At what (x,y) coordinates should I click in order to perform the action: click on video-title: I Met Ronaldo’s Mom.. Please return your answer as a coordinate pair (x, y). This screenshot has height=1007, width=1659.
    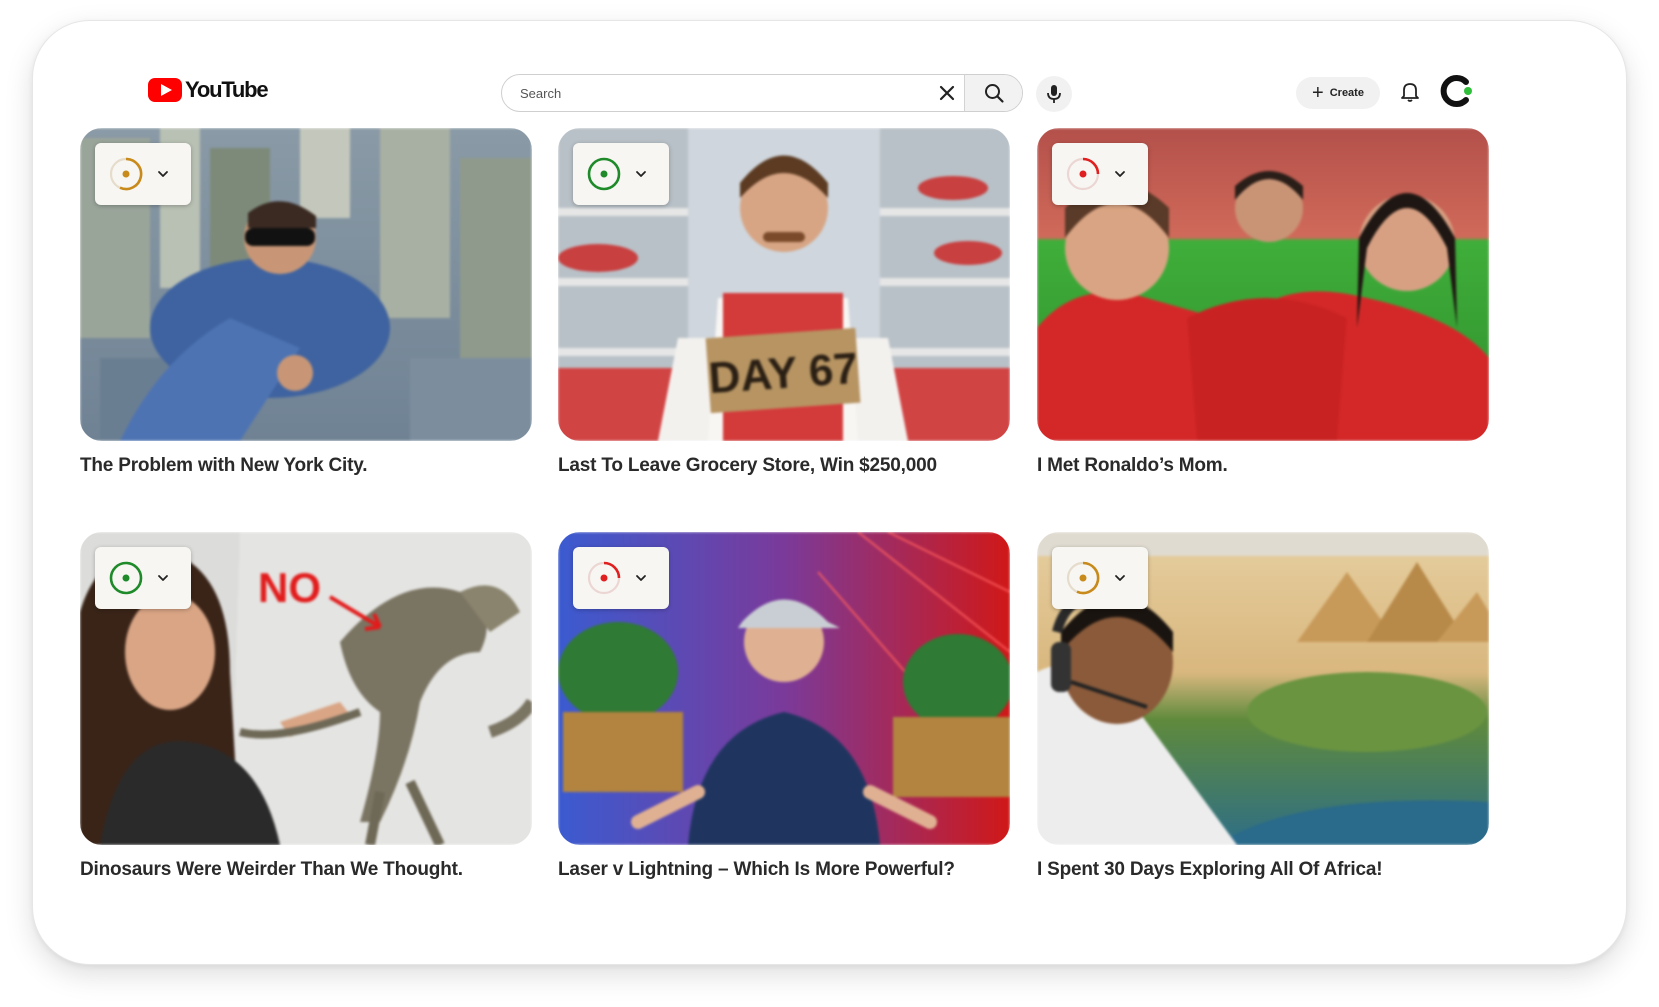
    Looking at the image, I should click on (1263, 466).